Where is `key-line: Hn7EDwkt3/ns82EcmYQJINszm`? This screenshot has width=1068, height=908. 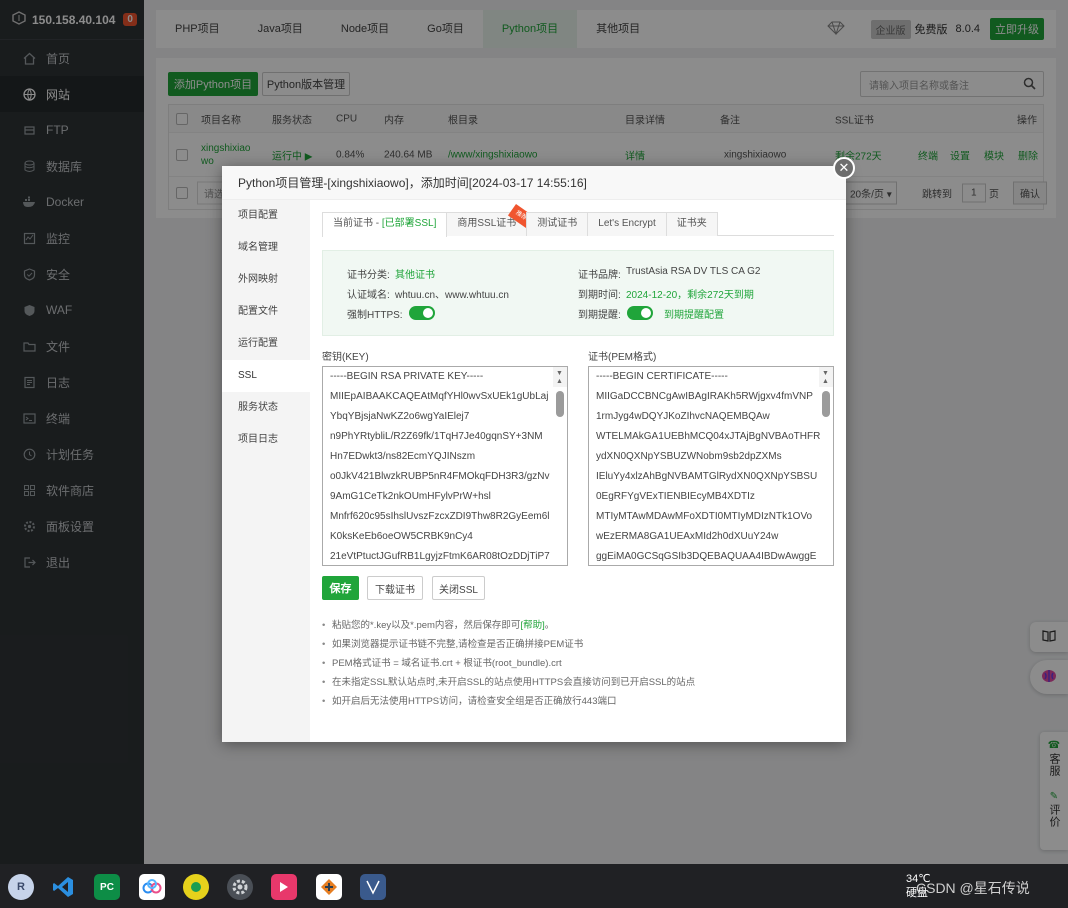 key-line: Hn7EDwkt3/ns82EcmYQJINszm is located at coordinates (403, 456).